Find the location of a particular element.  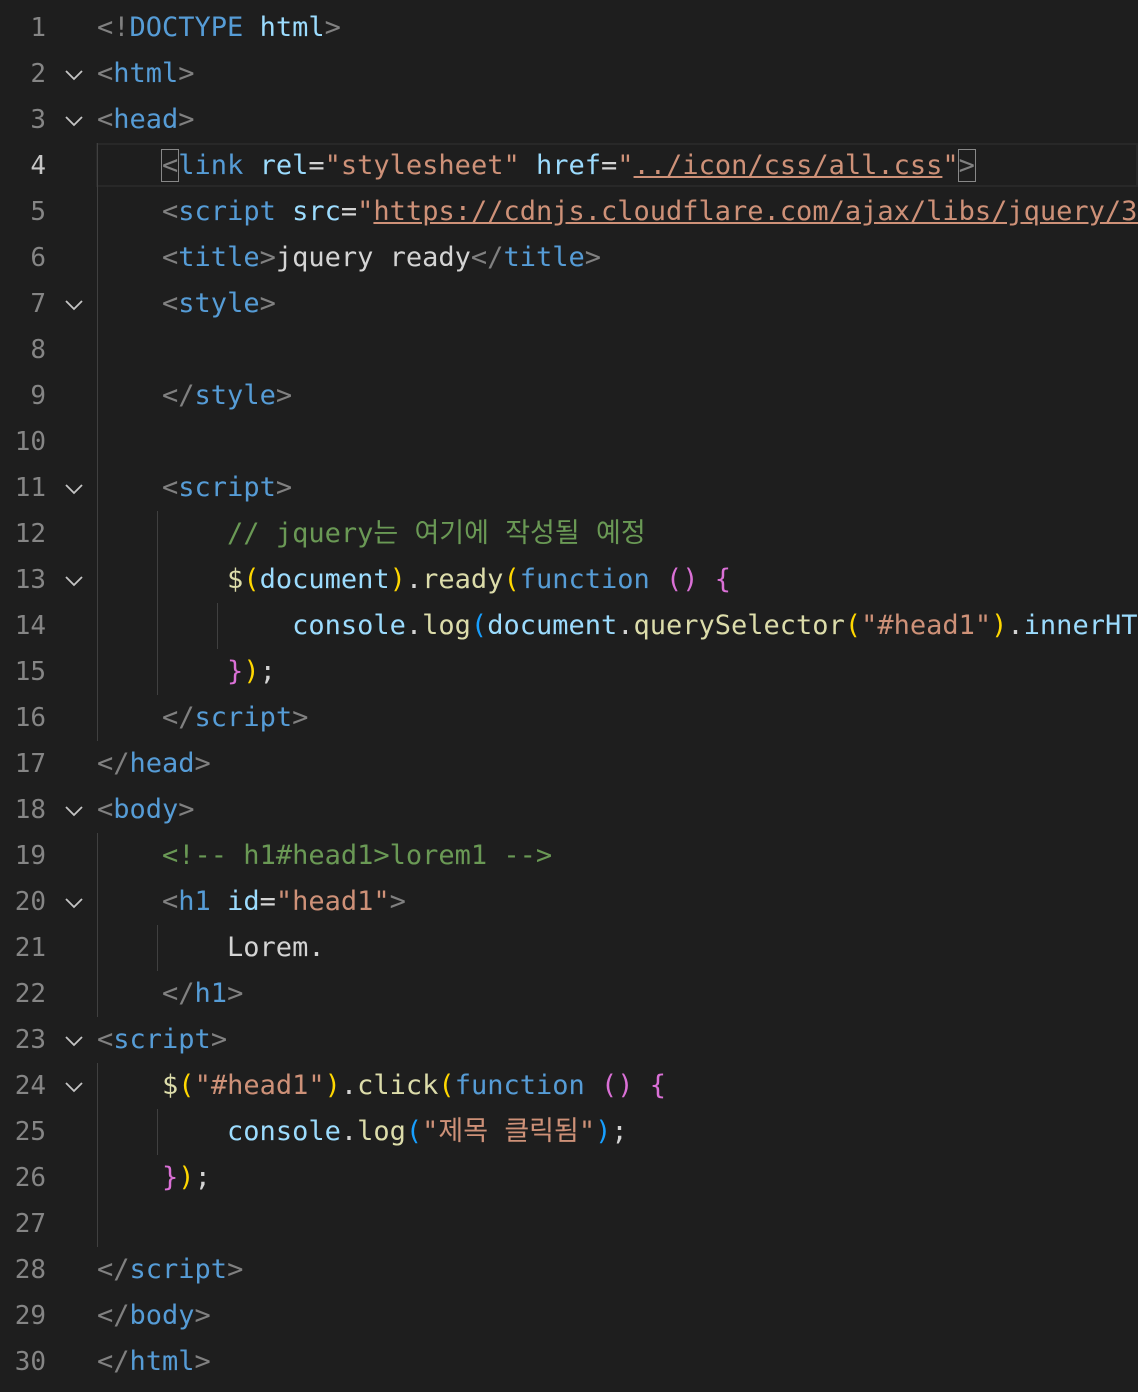

code-line: 17 </head> is located at coordinates (569, 764).